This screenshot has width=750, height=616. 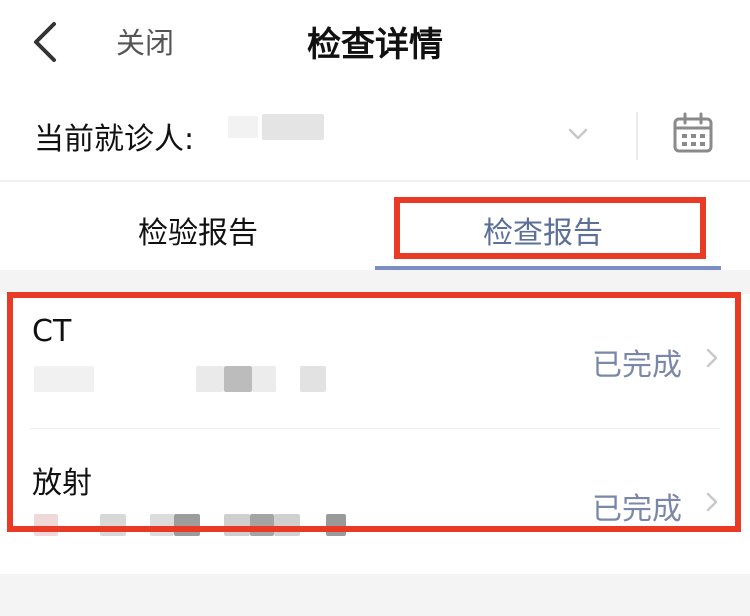 I want to click on highlight-box-tab, so click(x=550, y=228).